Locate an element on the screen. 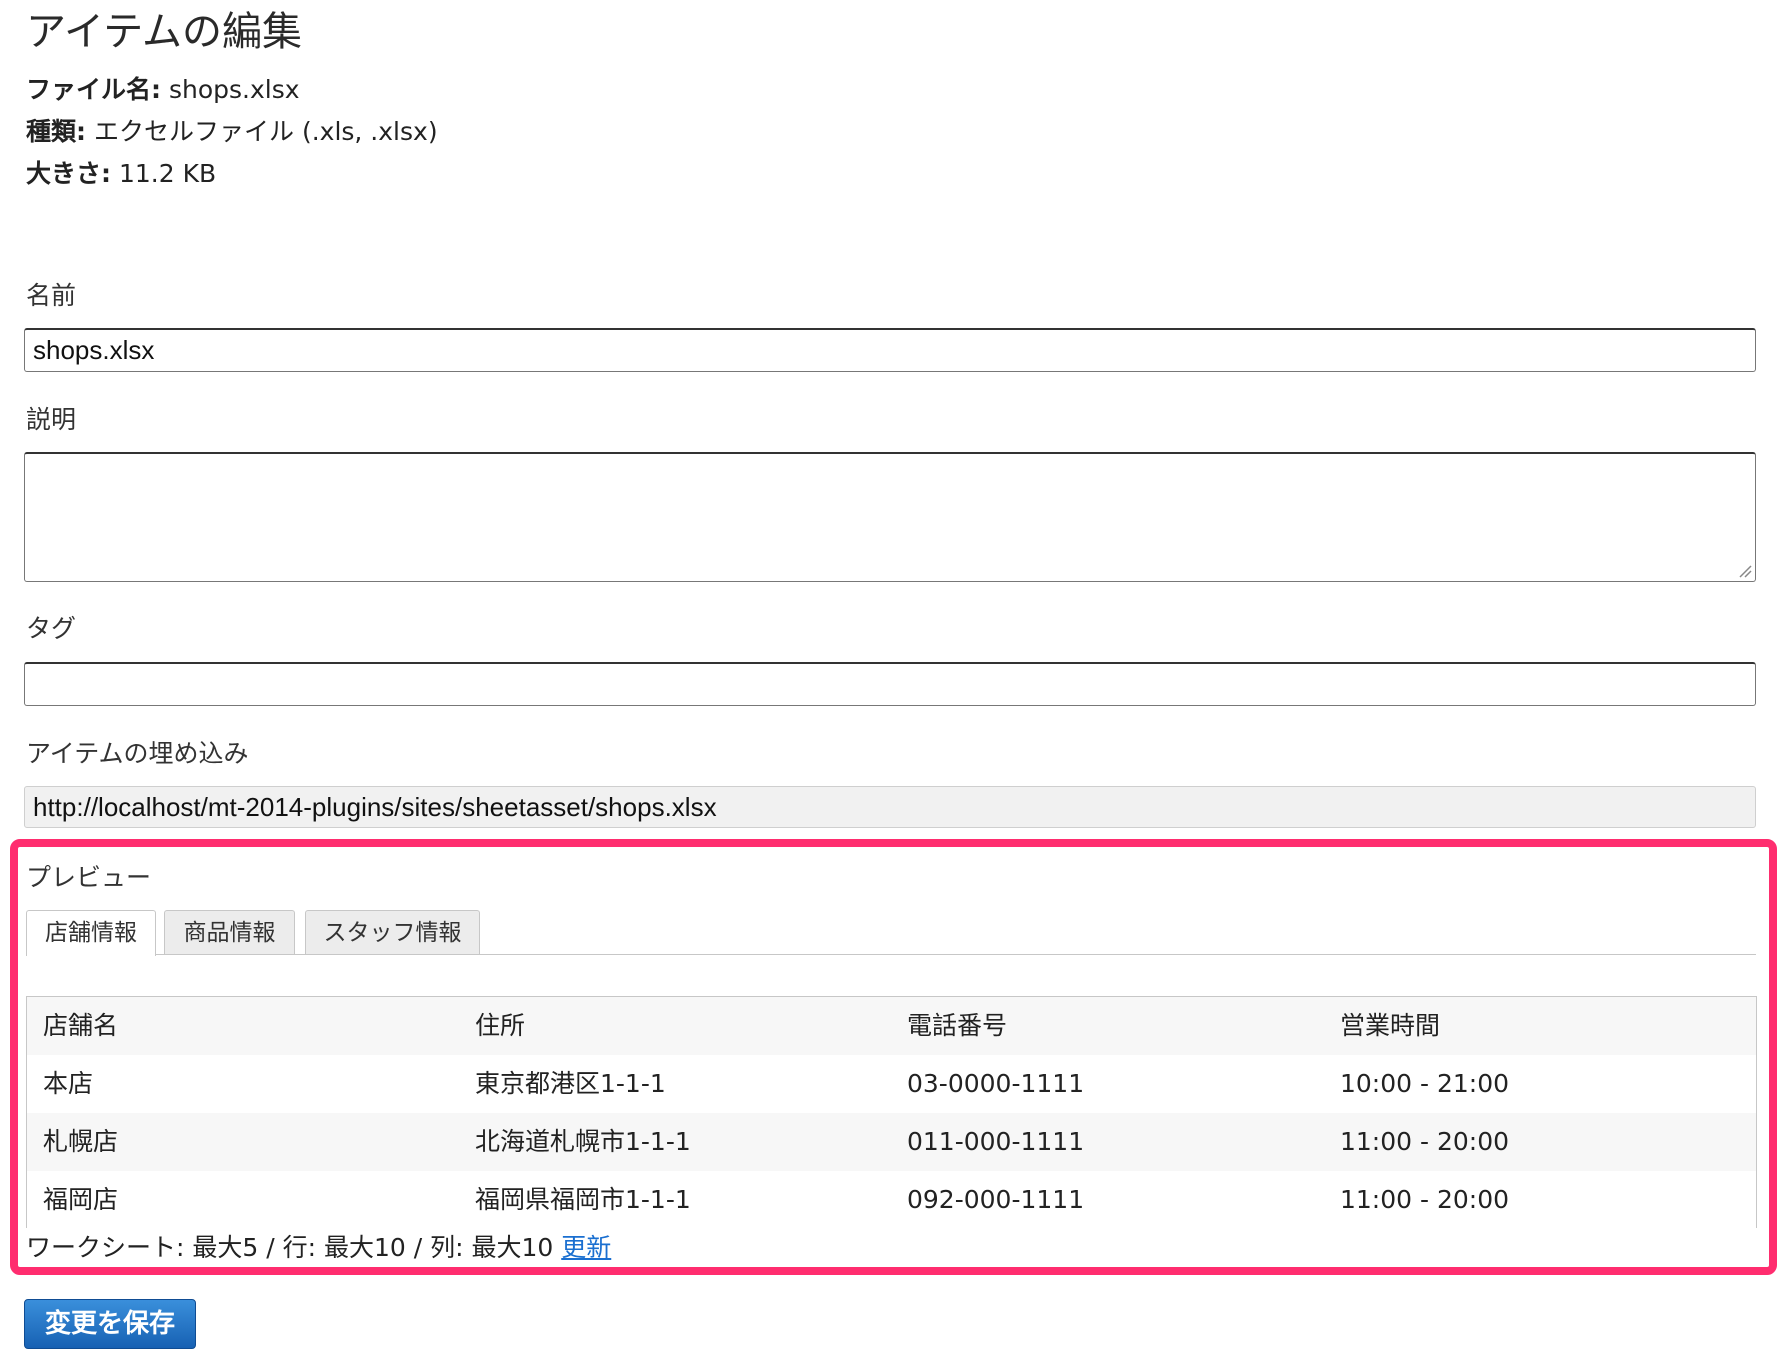 The height and width of the screenshot is (1370, 1782). tab-divider is located at coordinates (891, 954).